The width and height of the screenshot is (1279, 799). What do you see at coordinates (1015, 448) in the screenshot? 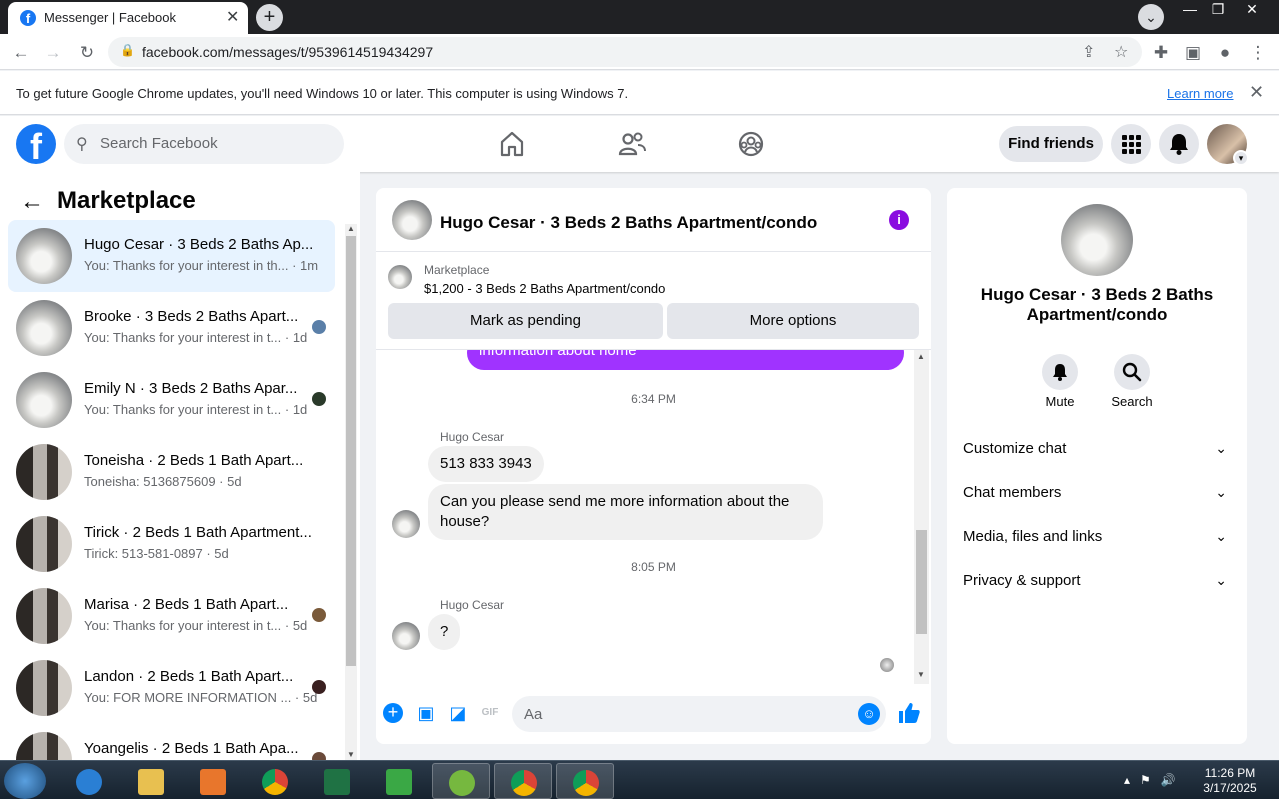
I see `section-label: Customize chat` at bounding box center [1015, 448].